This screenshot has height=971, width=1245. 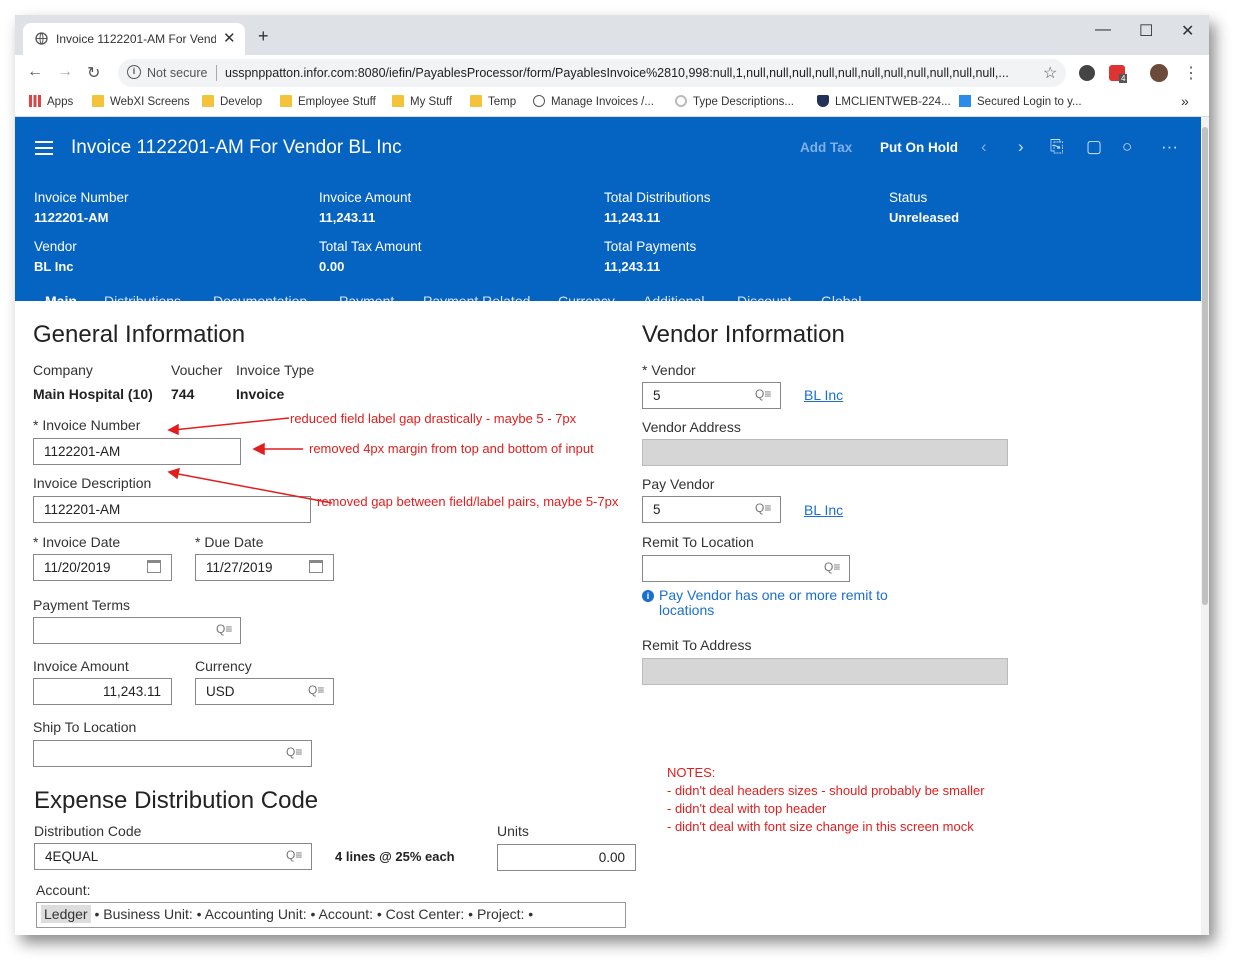 I want to click on vendor-input: 5 Q≡, so click(x=711, y=395).